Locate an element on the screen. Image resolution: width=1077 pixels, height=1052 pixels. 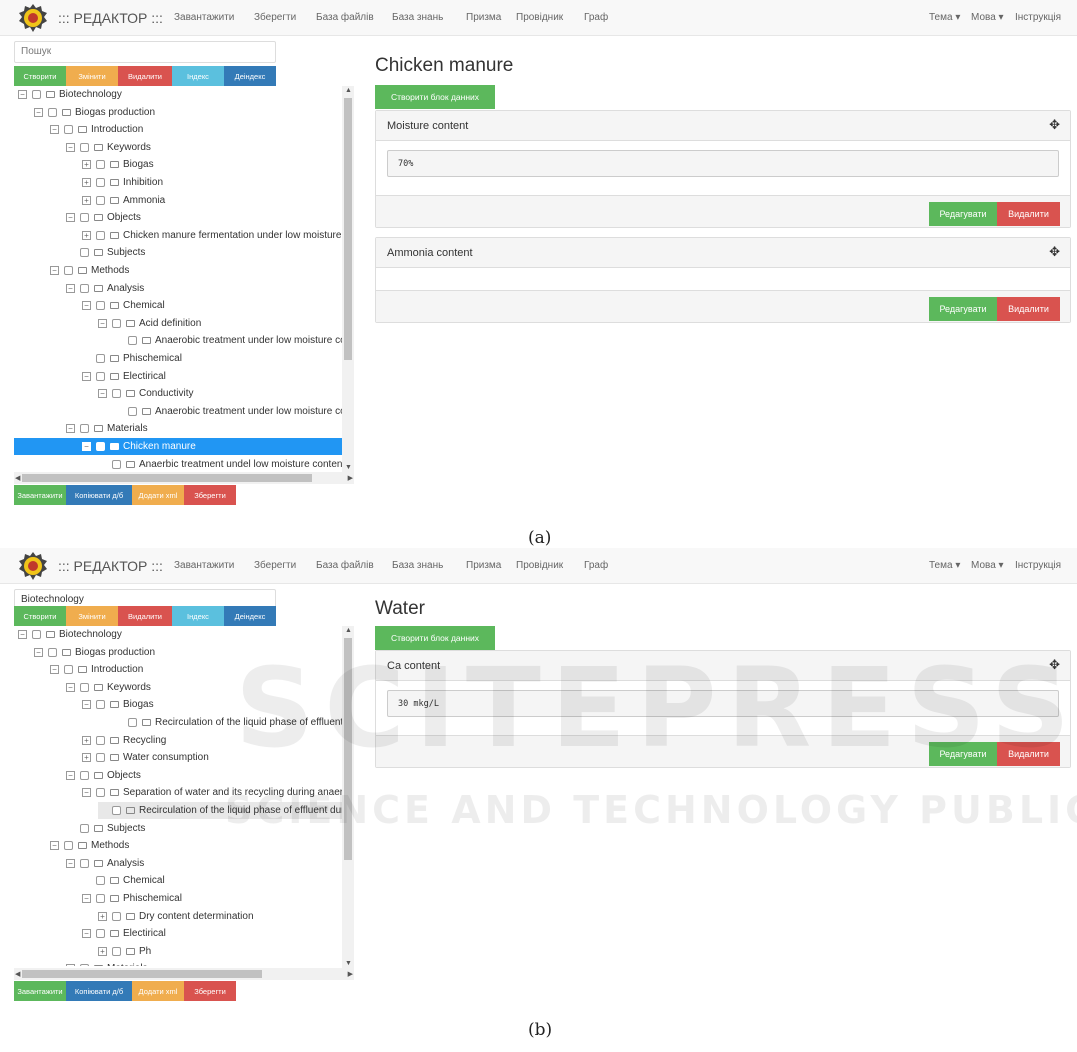
tree-node: + Ph is located at coordinates (124, 951).